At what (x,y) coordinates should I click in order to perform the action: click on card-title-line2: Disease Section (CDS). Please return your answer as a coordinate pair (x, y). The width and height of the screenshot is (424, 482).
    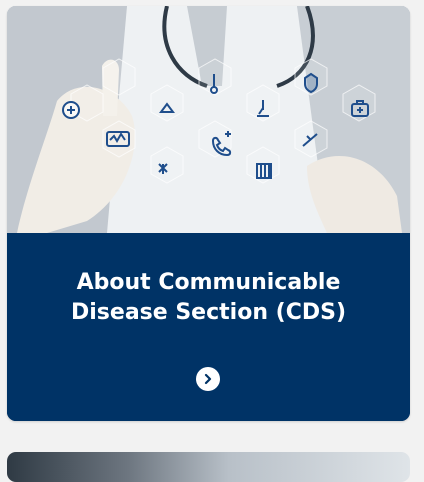
    Looking at the image, I should click on (208, 312).